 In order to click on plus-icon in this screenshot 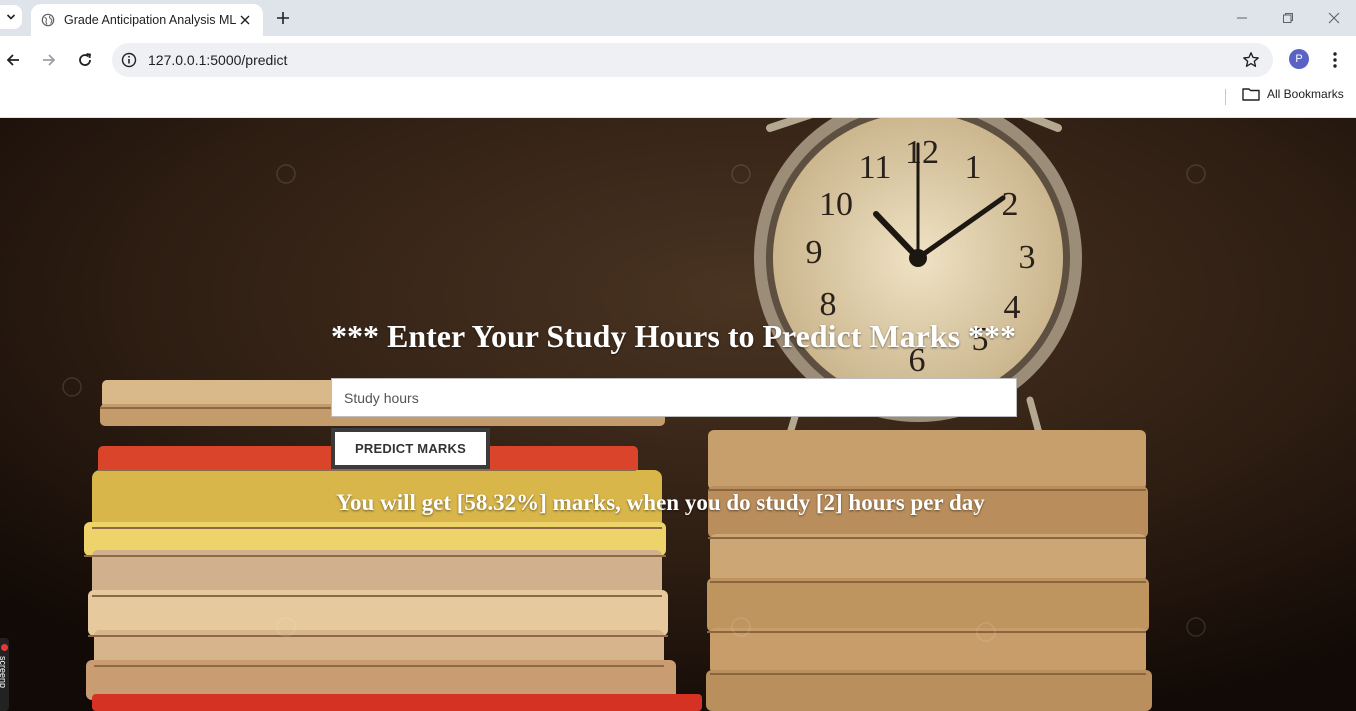, I will do `click(283, 18)`.